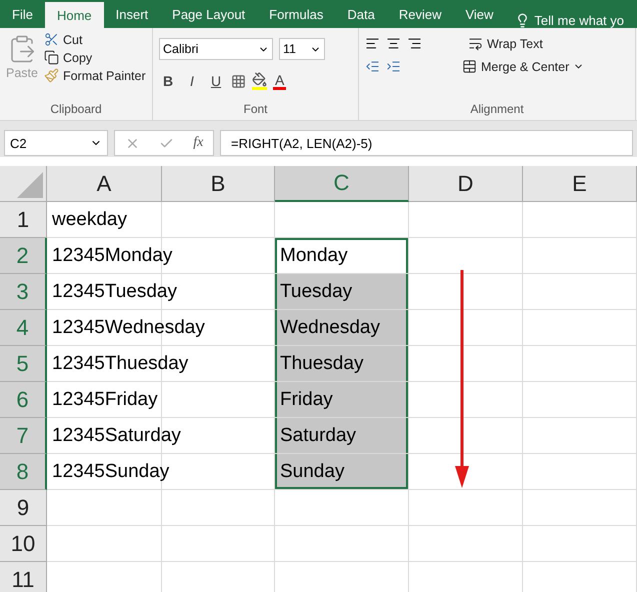 This screenshot has height=592, width=637. Describe the element at coordinates (23, 220) in the screenshot. I see `row-header: 1` at that location.